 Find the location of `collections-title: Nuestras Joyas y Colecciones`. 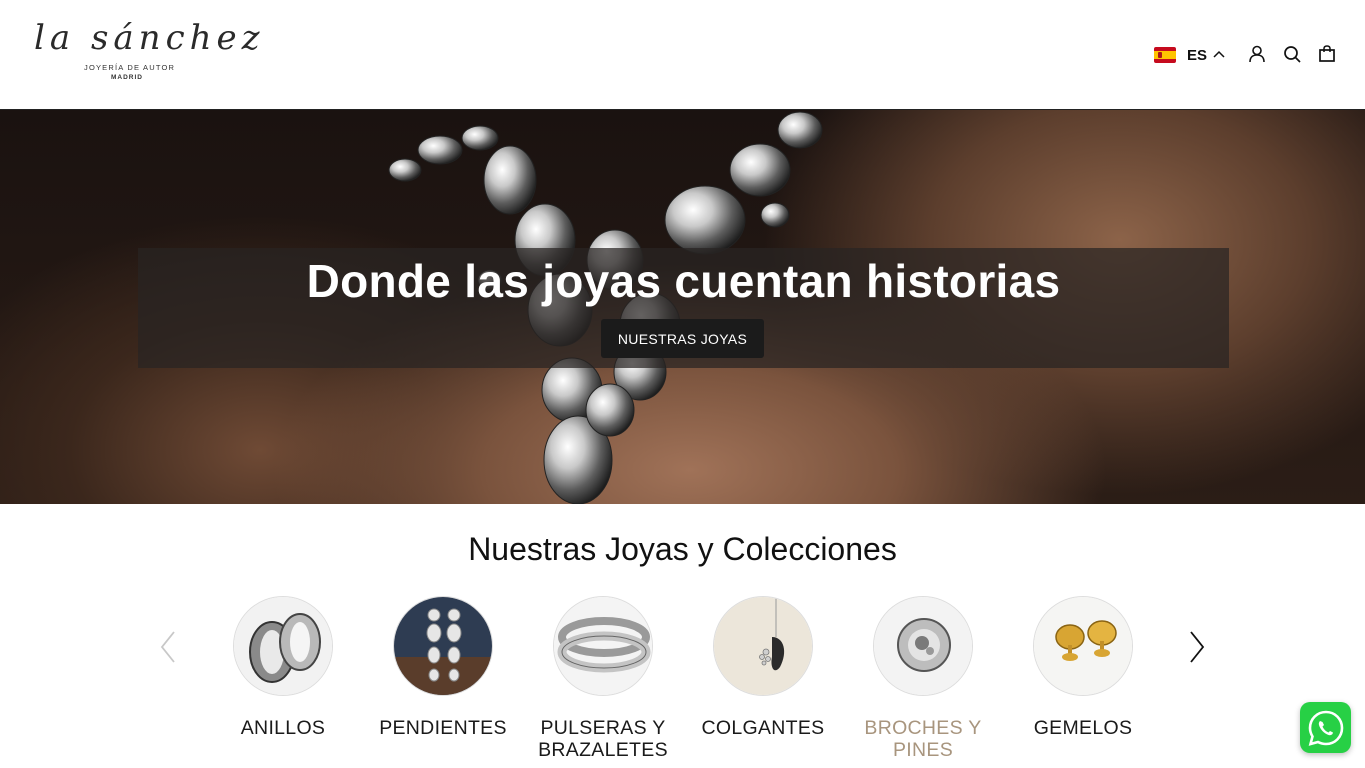

collections-title: Nuestras Joyas y Colecciones is located at coordinates (682, 549).